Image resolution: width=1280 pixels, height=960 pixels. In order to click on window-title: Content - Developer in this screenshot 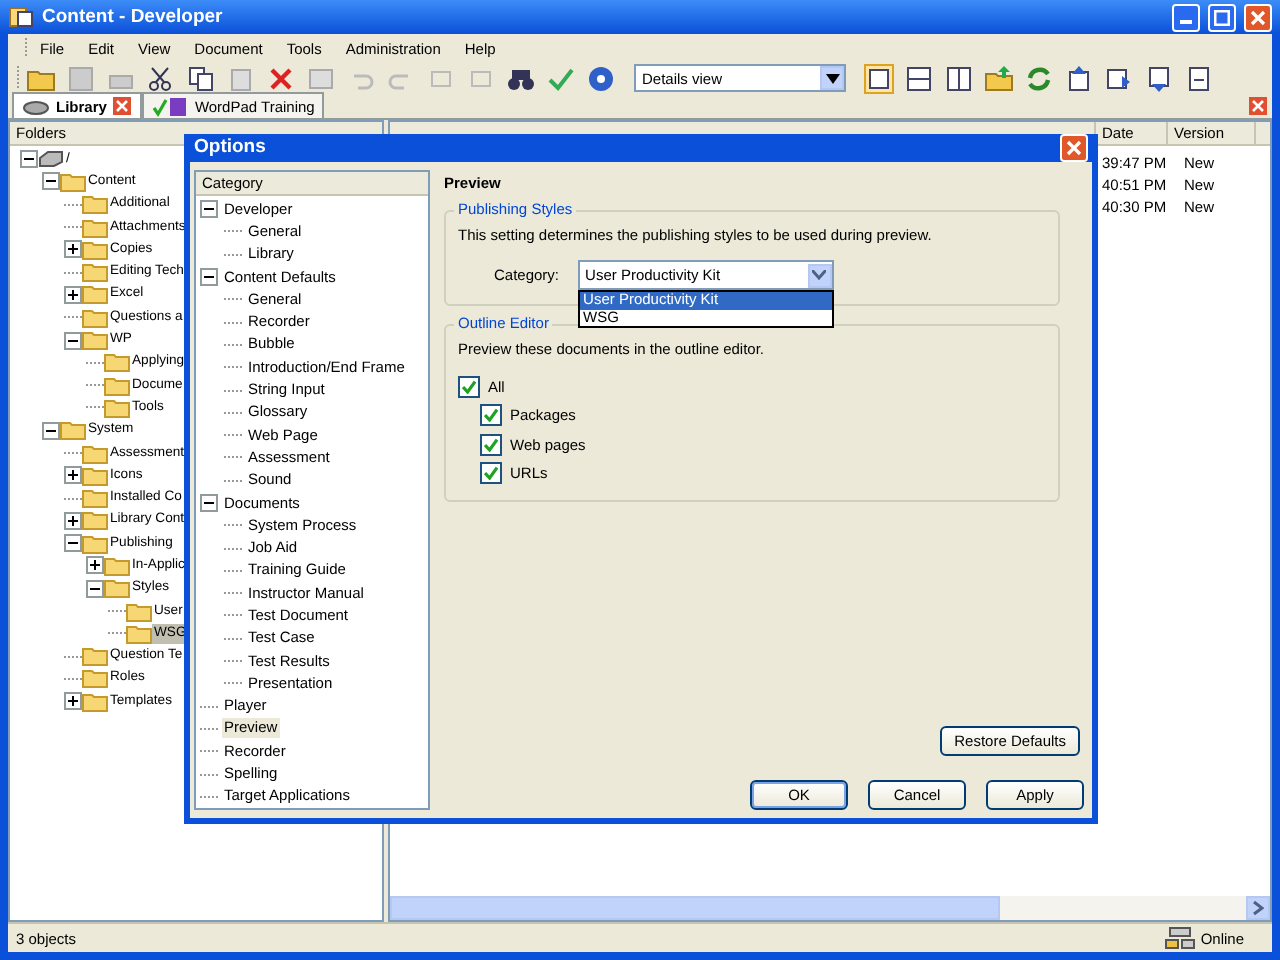, I will do `click(133, 17)`.